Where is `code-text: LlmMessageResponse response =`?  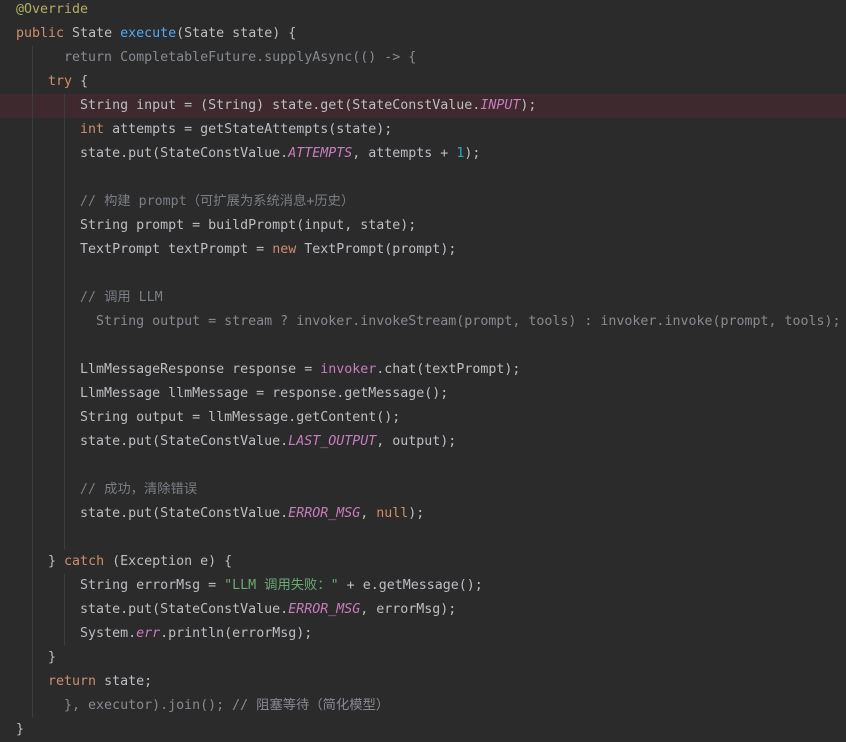 code-text: LlmMessageResponse response = is located at coordinates (168, 369).